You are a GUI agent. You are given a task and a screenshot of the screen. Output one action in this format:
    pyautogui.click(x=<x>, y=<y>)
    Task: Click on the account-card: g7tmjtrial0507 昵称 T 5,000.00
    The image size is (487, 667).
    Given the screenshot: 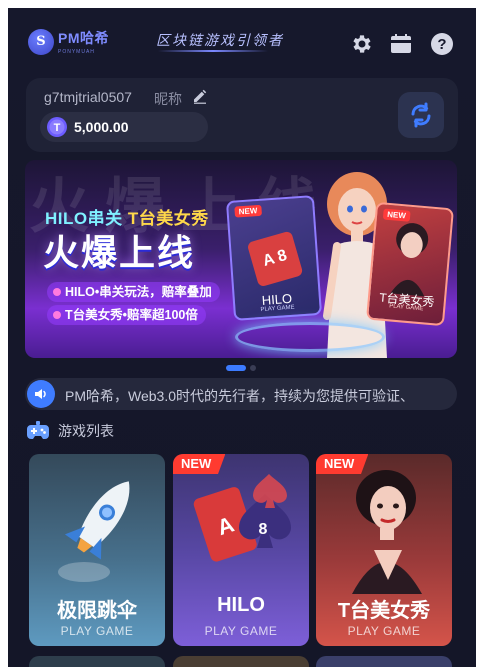 What is the action you would take?
    pyautogui.click(x=242, y=115)
    